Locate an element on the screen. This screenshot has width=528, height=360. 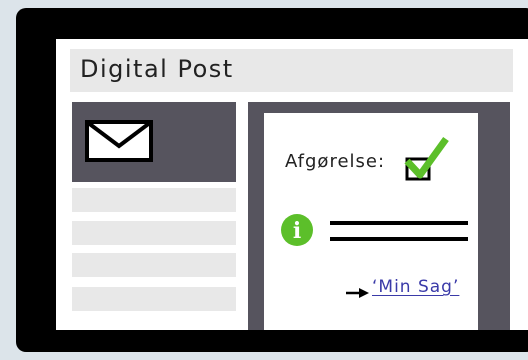
title-bar: Digital Post is located at coordinates (291, 70).